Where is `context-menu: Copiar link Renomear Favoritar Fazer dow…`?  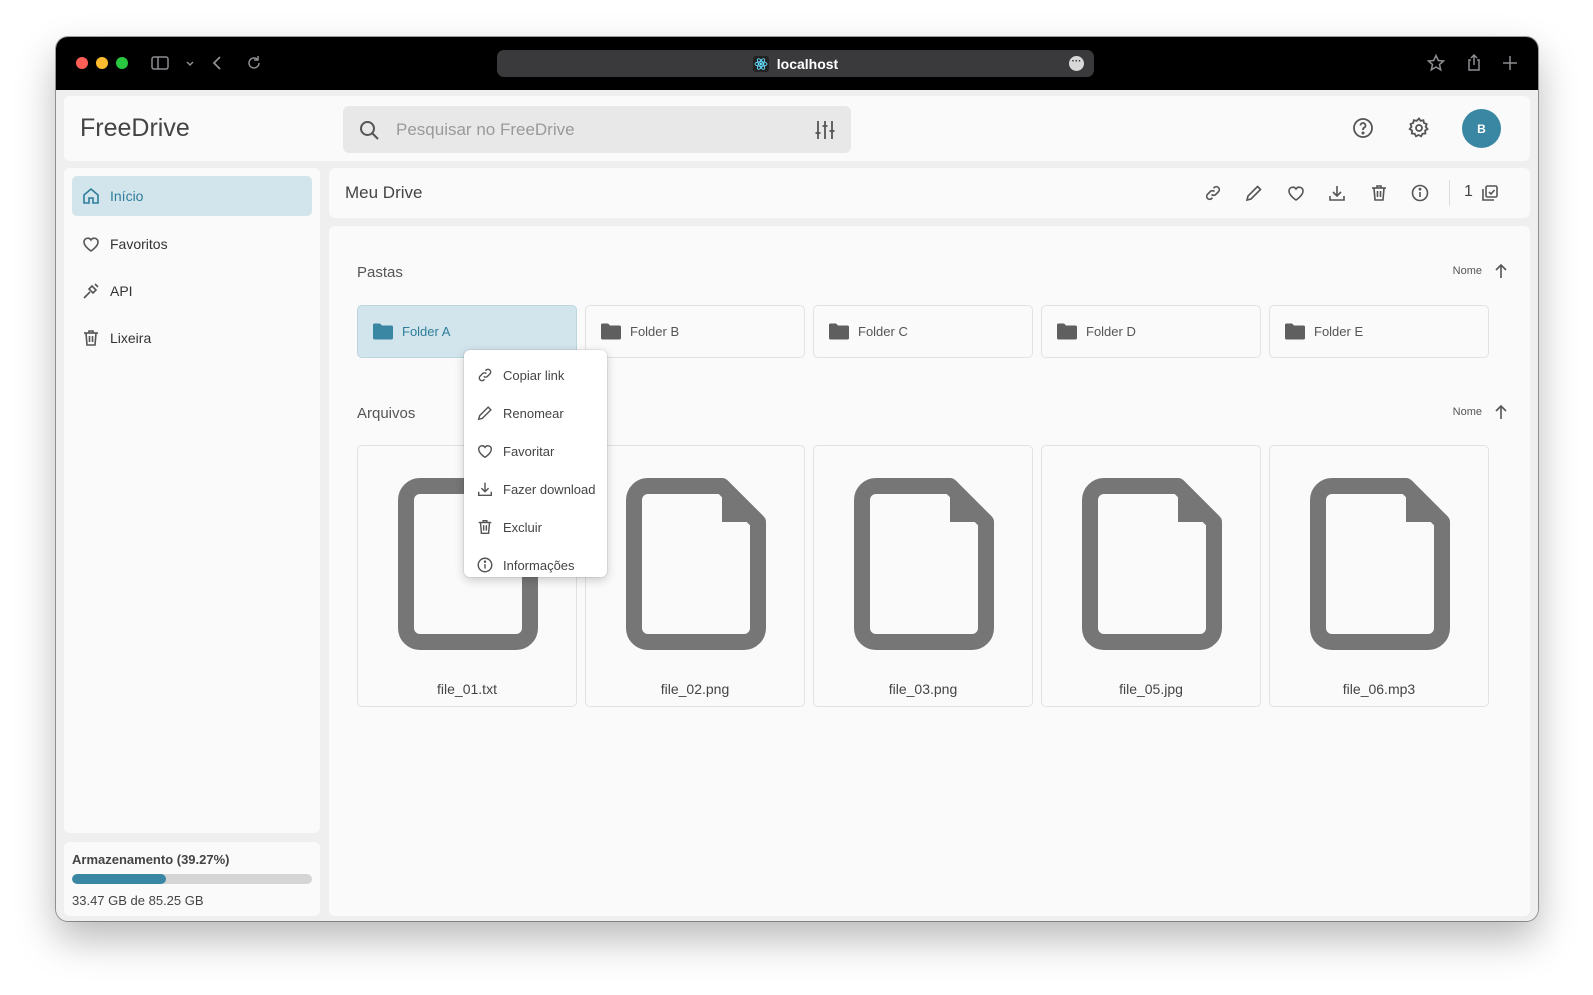 context-menu: Copiar link Renomear Favoritar Fazer dow… is located at coordinates (535, 463).